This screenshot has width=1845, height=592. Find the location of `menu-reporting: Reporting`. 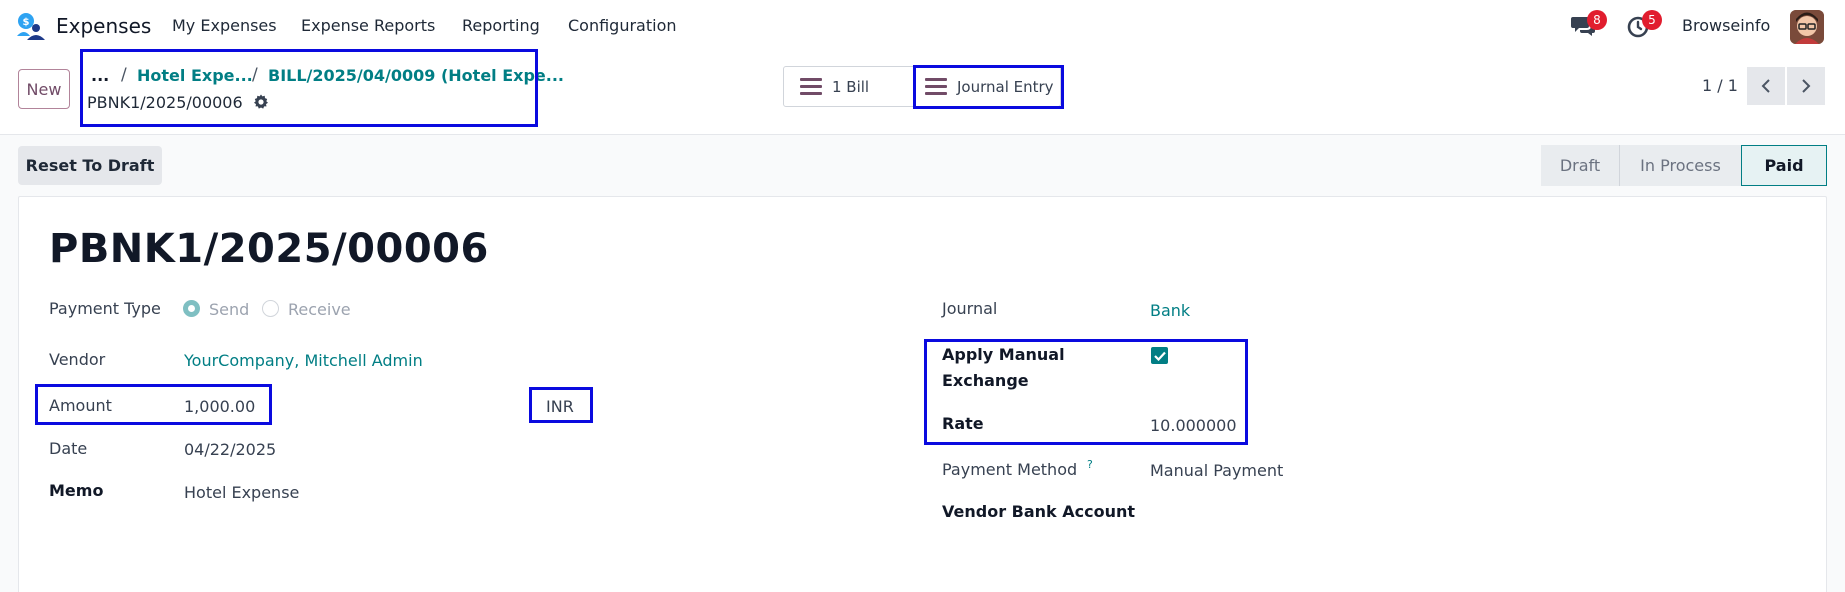

menu-reporting: Reporting is located at coordinates (501, 25).